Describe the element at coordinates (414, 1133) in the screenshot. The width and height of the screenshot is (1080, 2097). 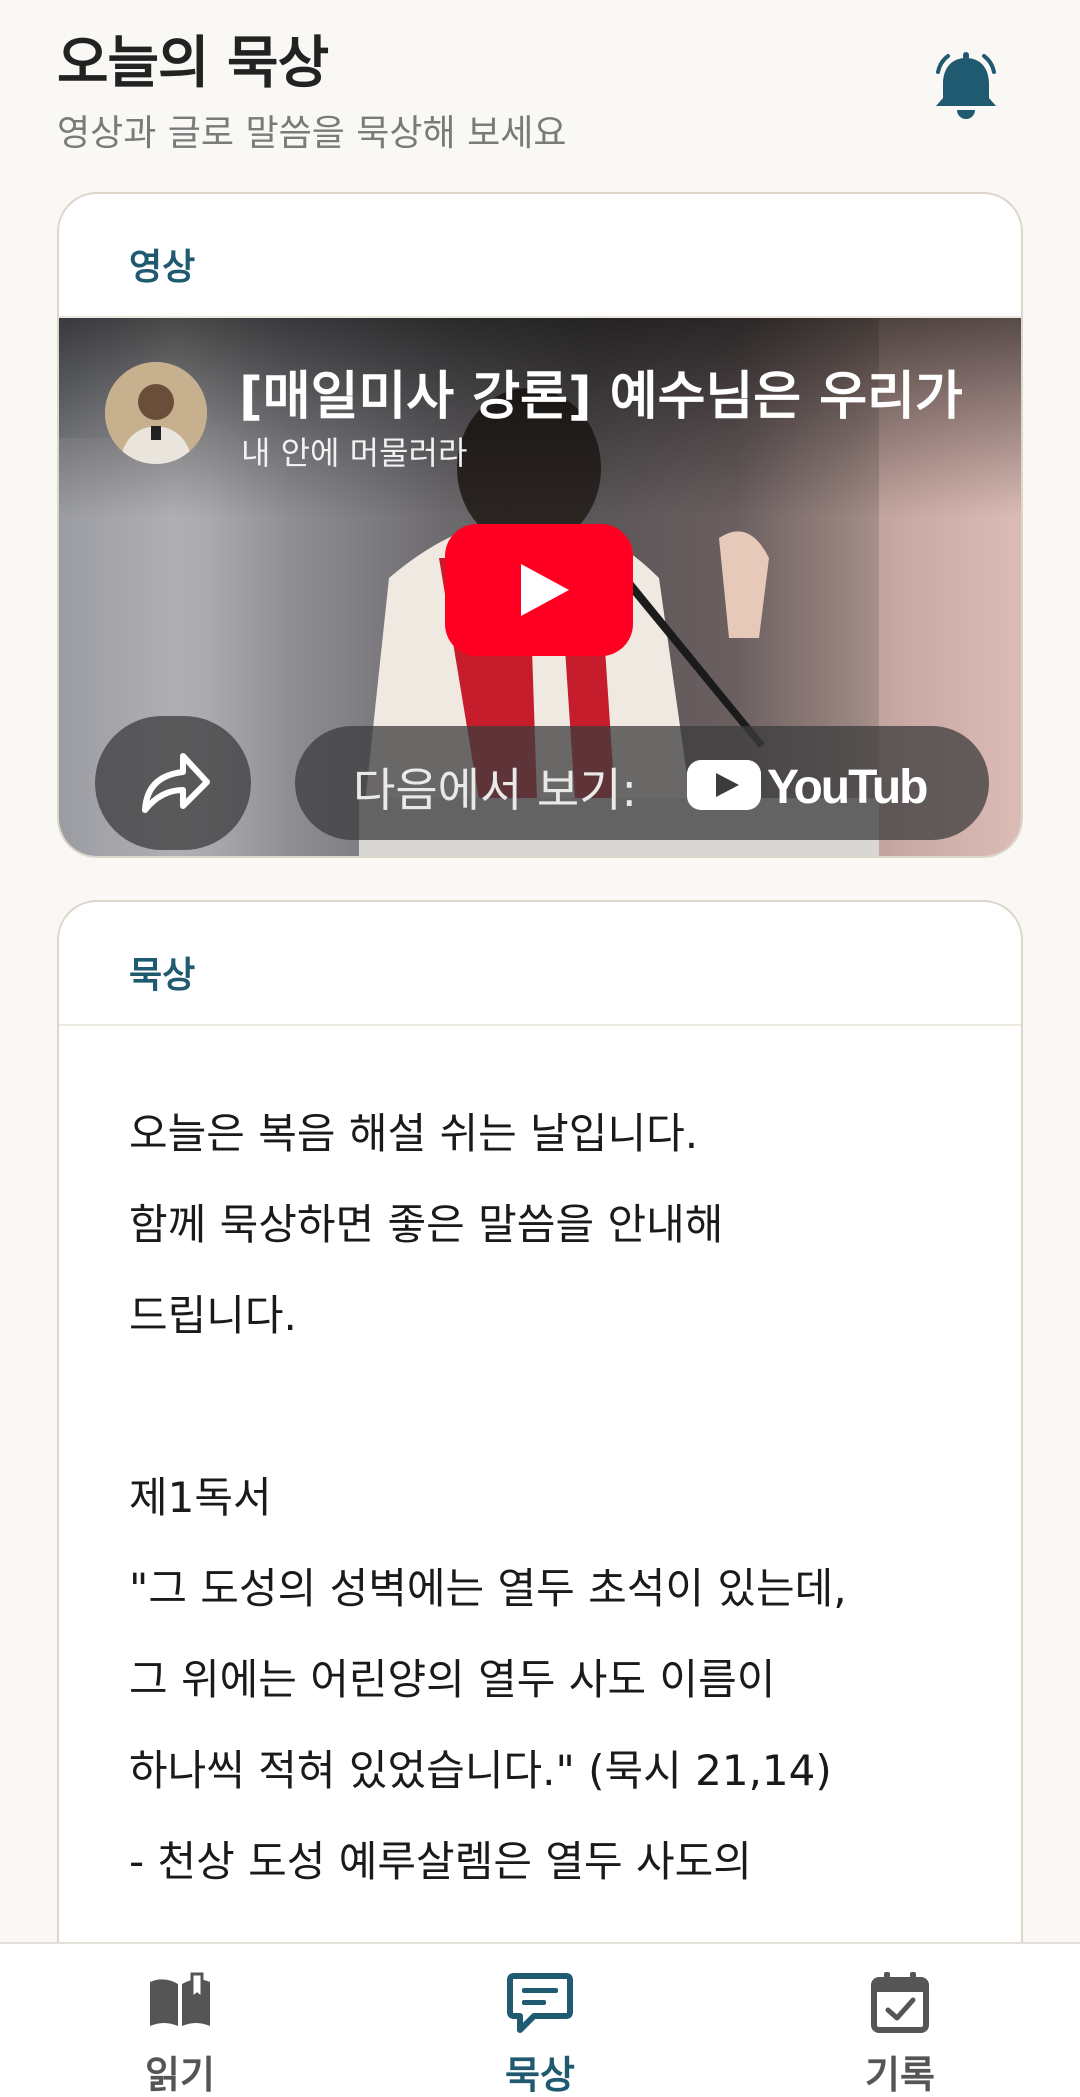
I see `meditation-line: 오늘은 복음 해설 쉬는 날입니다.` at that location.